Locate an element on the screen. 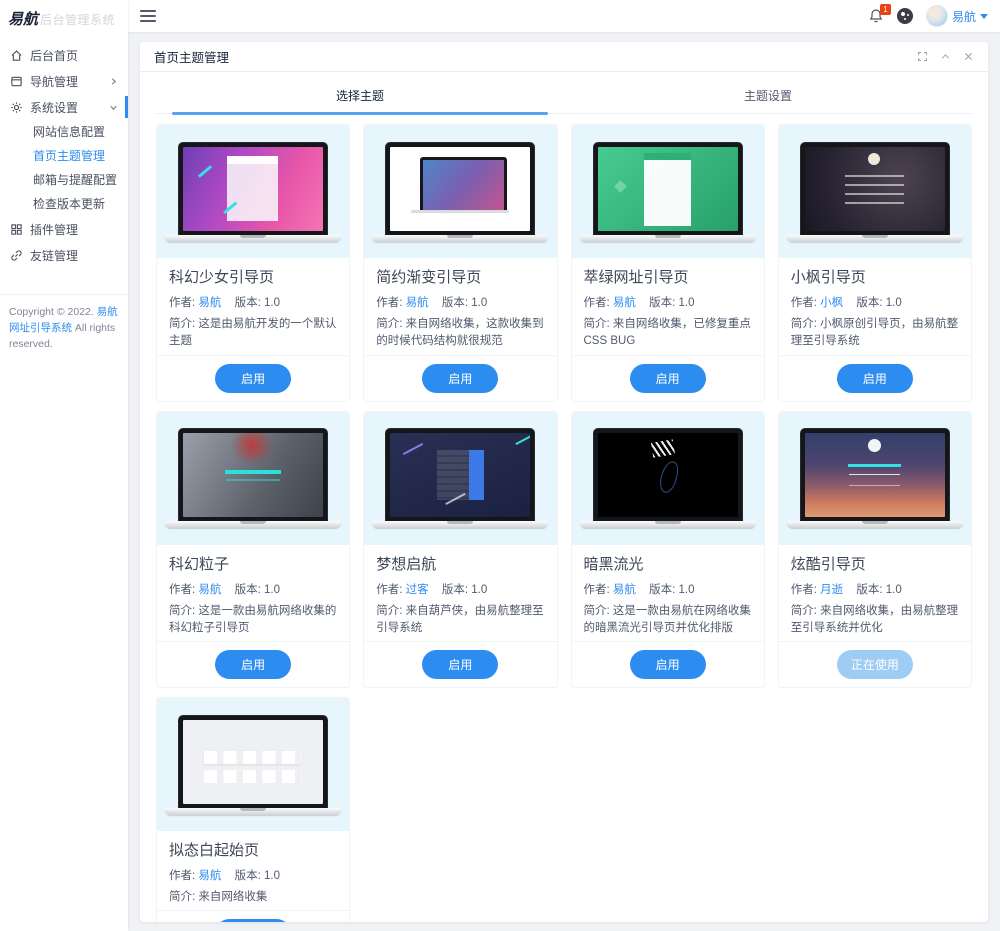 This screenshot has height=931, width=1000. theme-name: 暗黑流光 is located at coordinates (613, 564).